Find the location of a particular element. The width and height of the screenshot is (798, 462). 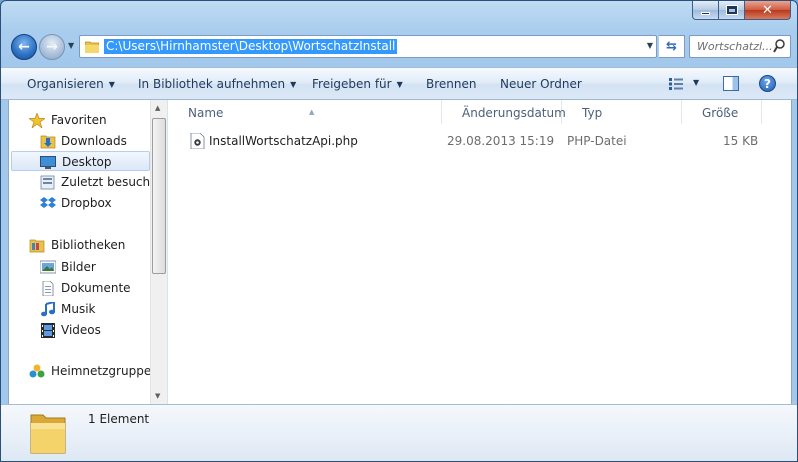

back-button: ← is located at coordinates (24, 47).